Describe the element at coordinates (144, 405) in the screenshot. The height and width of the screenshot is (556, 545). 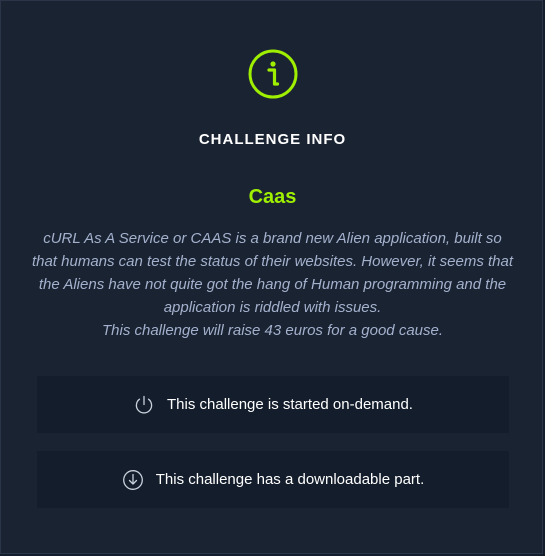
I see `power-icon` at that location.